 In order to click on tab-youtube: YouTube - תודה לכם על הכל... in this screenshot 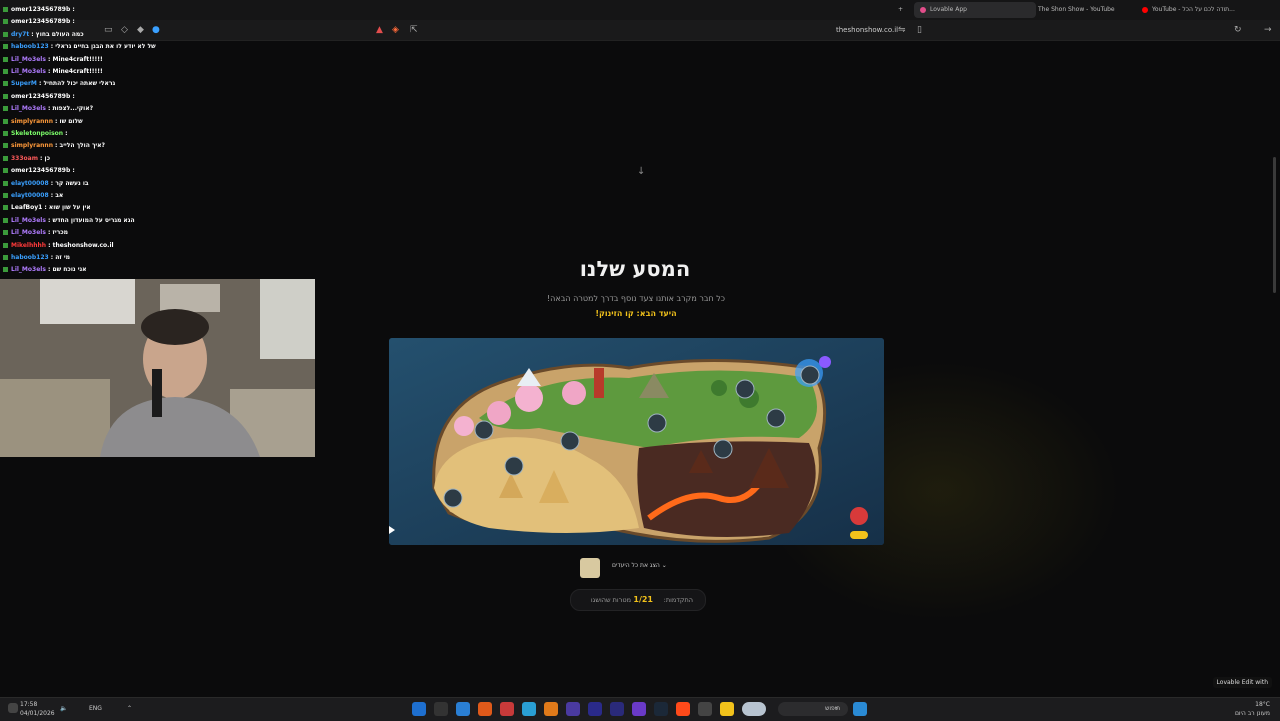, I will do `click(1203, 10)`.